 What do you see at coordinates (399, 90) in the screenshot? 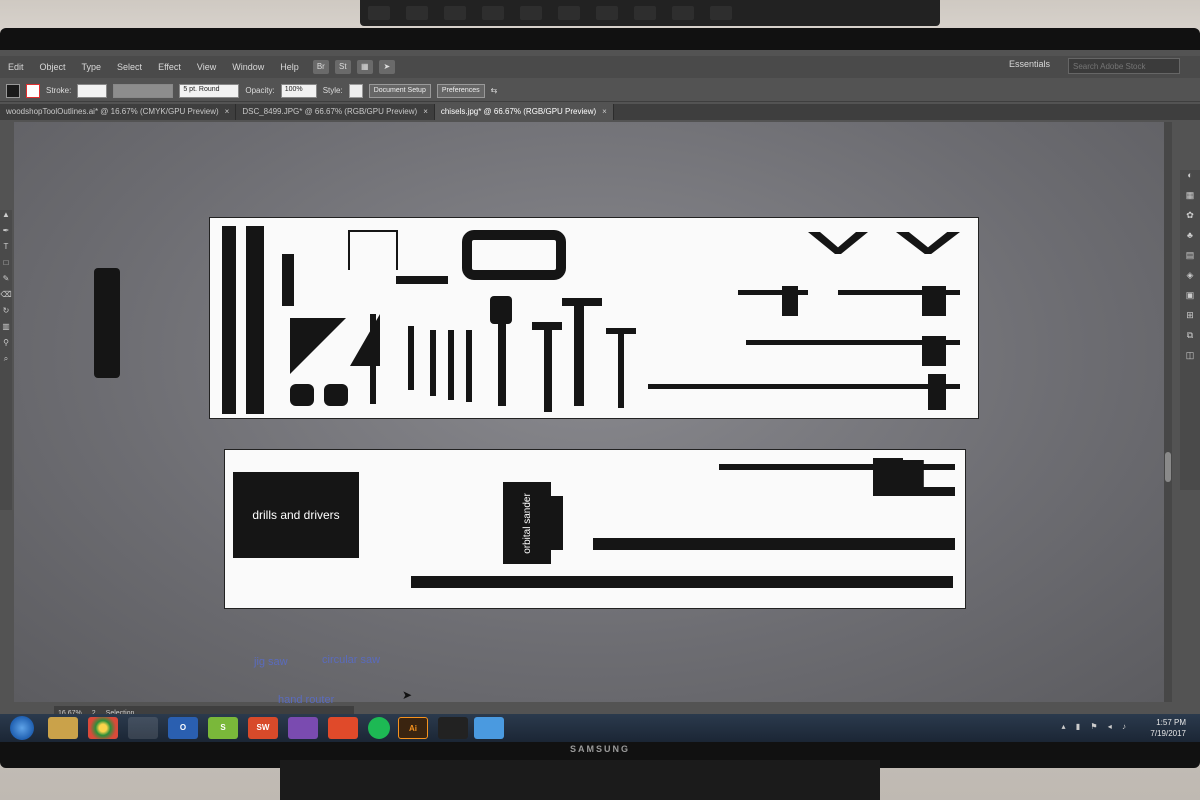
I see `document-setup-button: Document Setup` at bounding box center [399, 90].